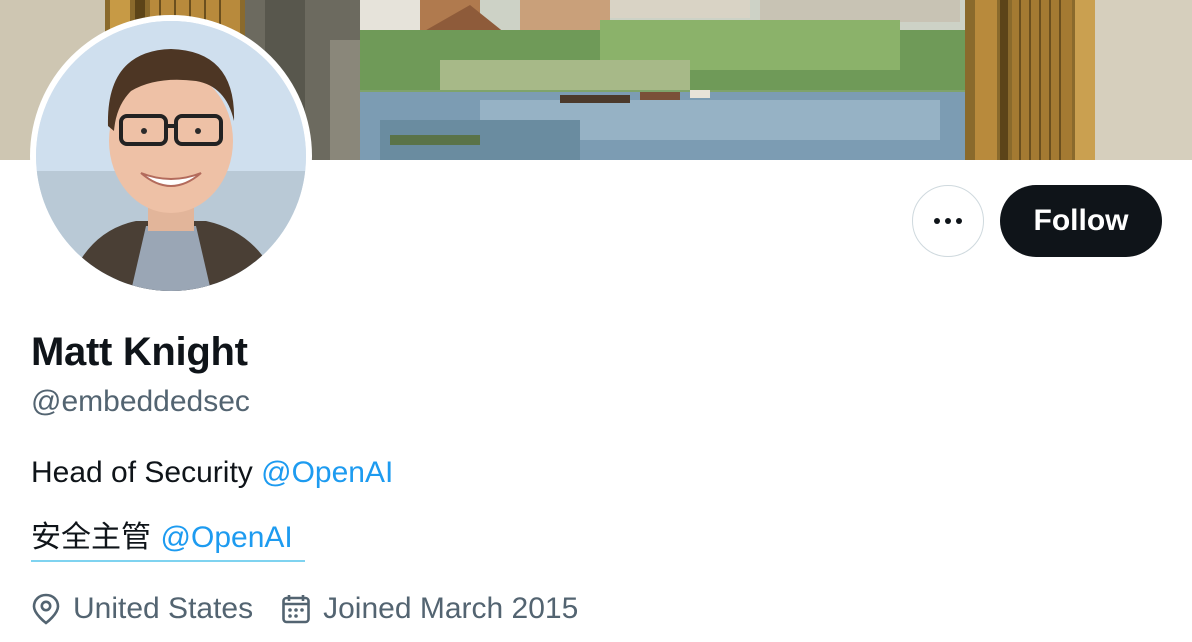 This screenshot has height=642, width=1192. I want to click on profile-meta-row: United States Joined March 2015, so click(318, 609).